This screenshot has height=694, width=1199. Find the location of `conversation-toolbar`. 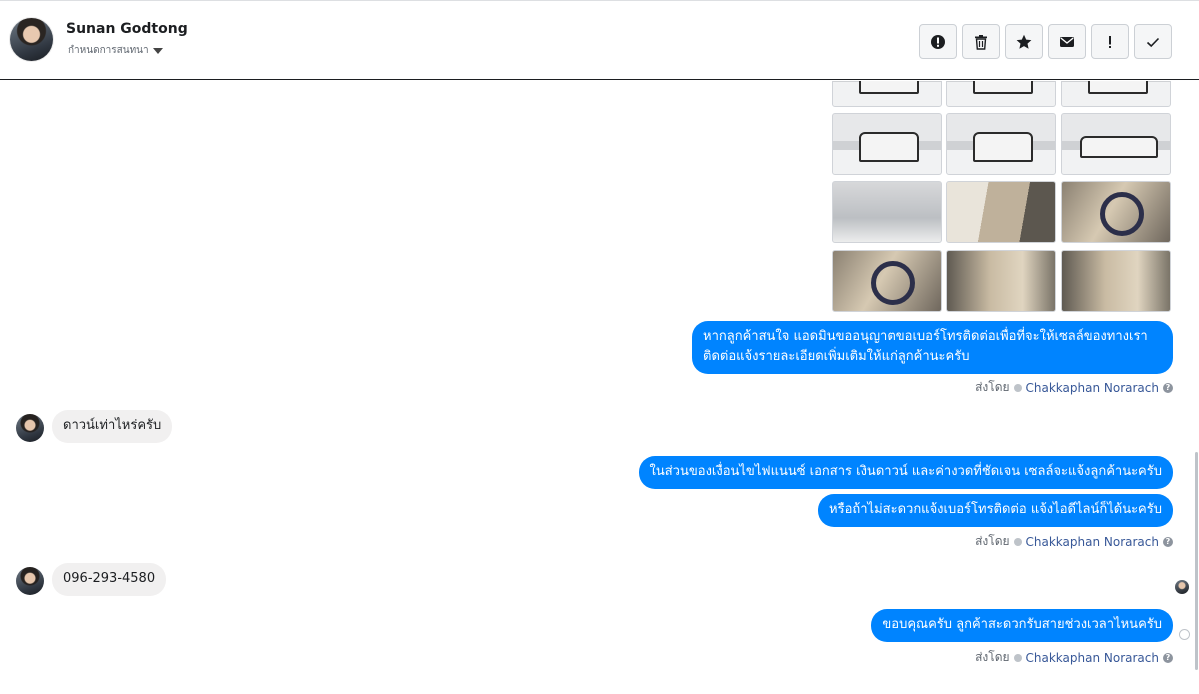

conversation-toolbar is located at coordinates (1045, 41).